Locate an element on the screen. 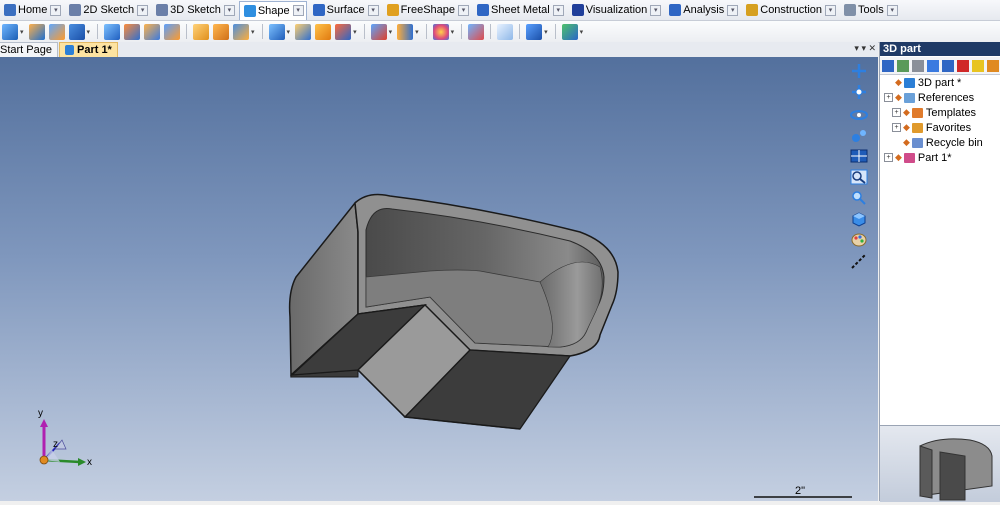  extrude-icon is located at coordinates (10, 31).